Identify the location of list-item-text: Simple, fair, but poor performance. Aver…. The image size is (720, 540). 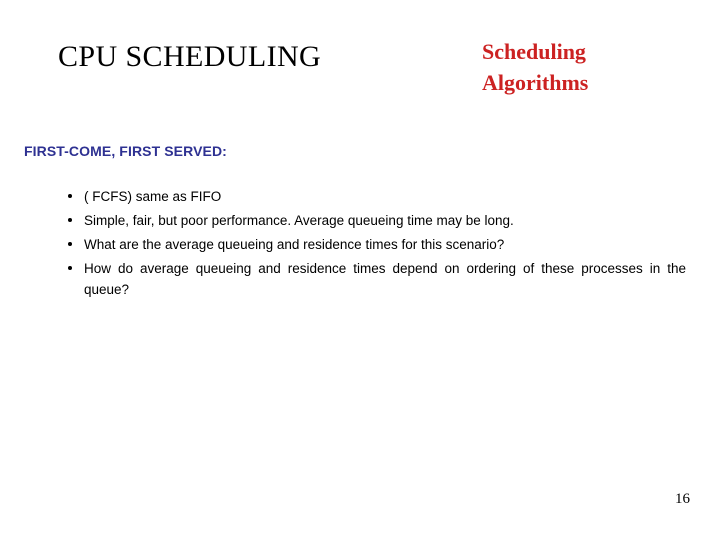
(299, 220).